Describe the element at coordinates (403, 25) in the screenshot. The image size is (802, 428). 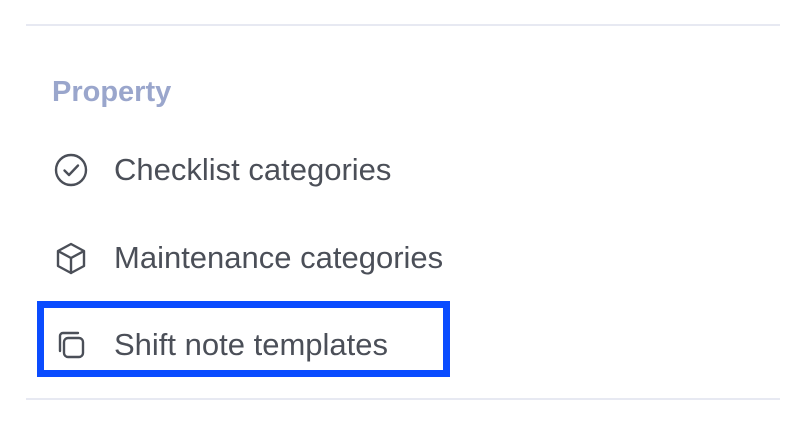
I see `top-divider` at that location.